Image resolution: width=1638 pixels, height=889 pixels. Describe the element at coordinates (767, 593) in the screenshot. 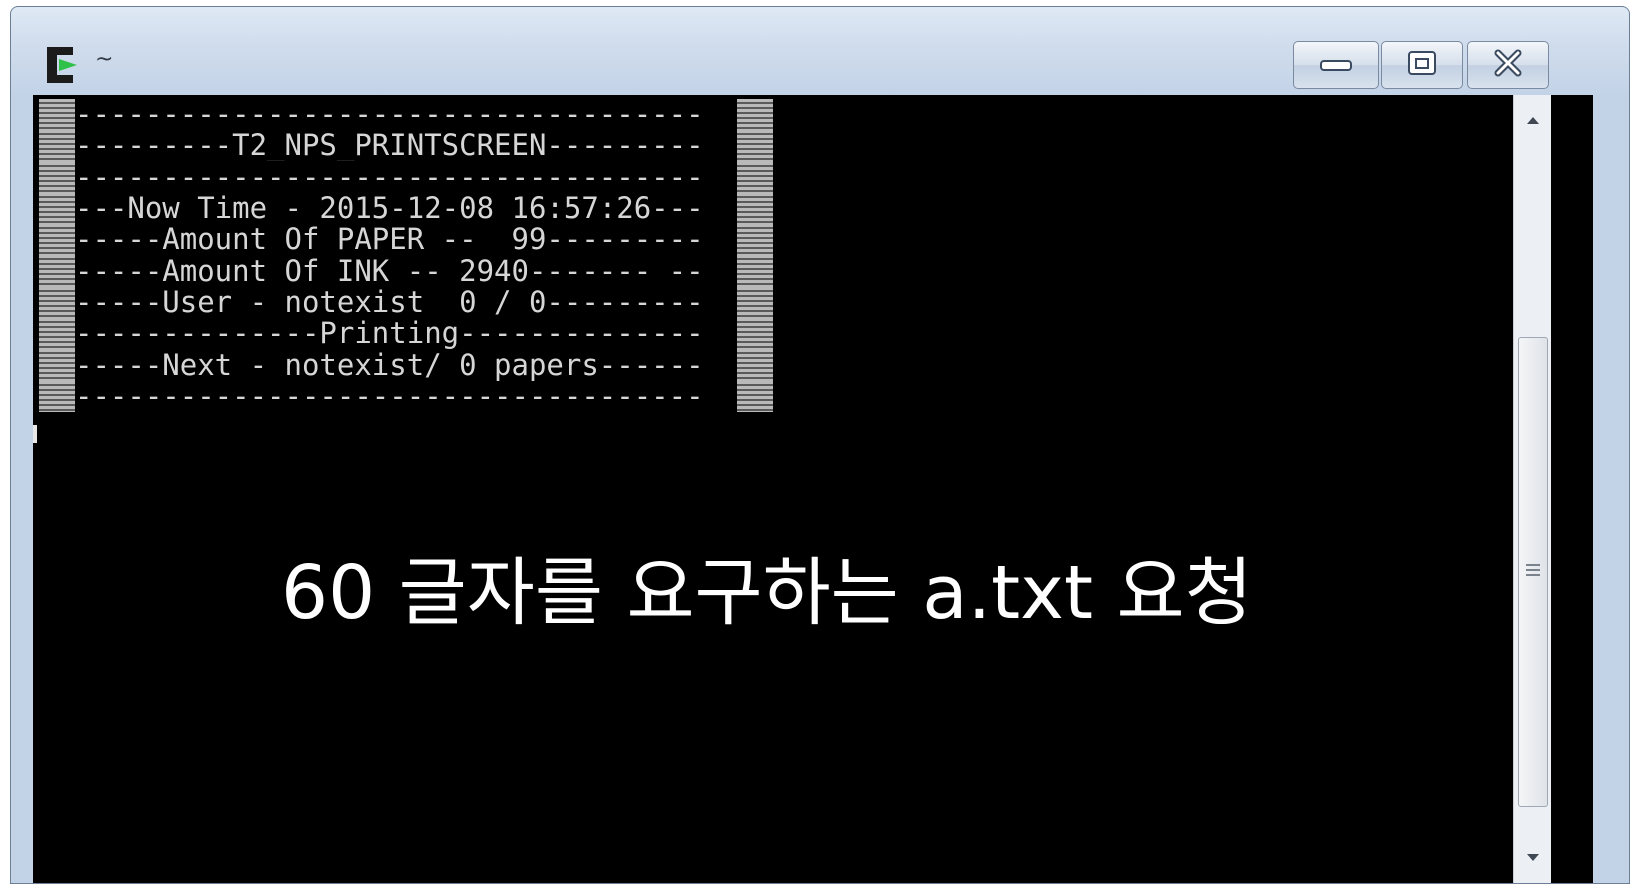

I see `caption-overlay: 60 글자를 요구하는 a.txt 요청` at that location.